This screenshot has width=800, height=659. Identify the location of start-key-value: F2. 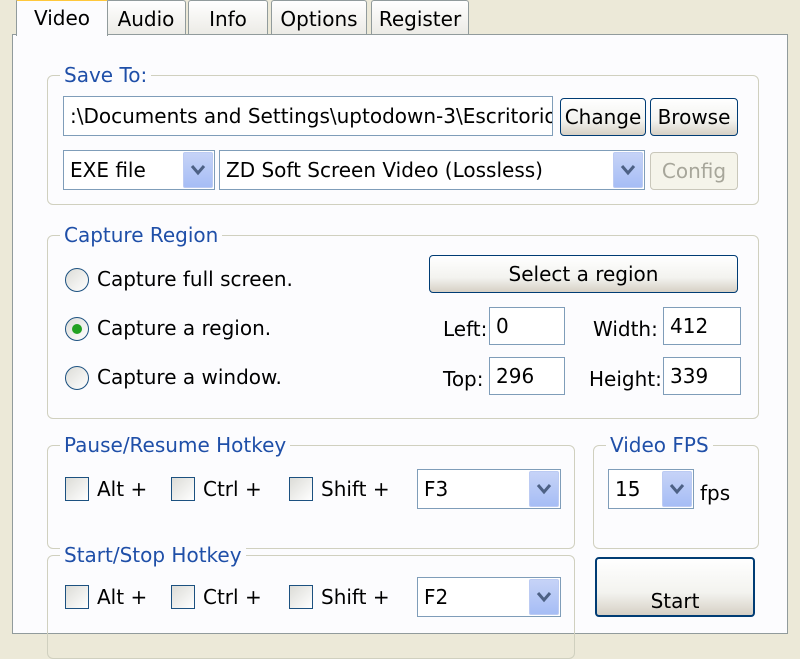
(436, 597).